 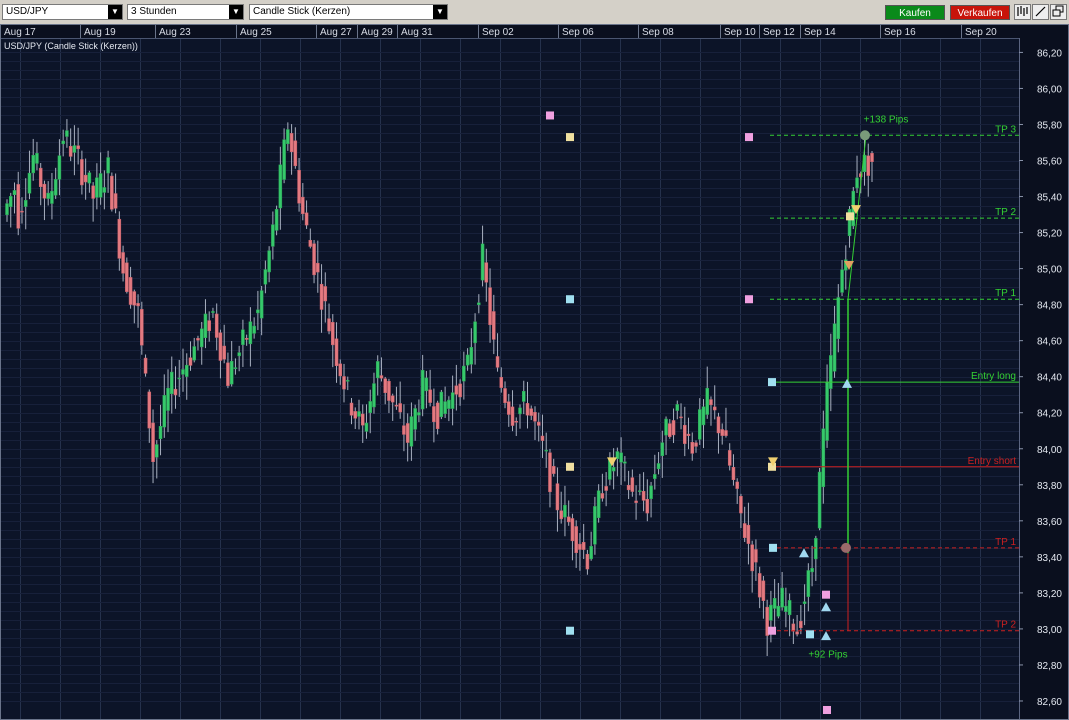 I want to click on y-tick-label: 86,00, so click(x=1049, y=89).